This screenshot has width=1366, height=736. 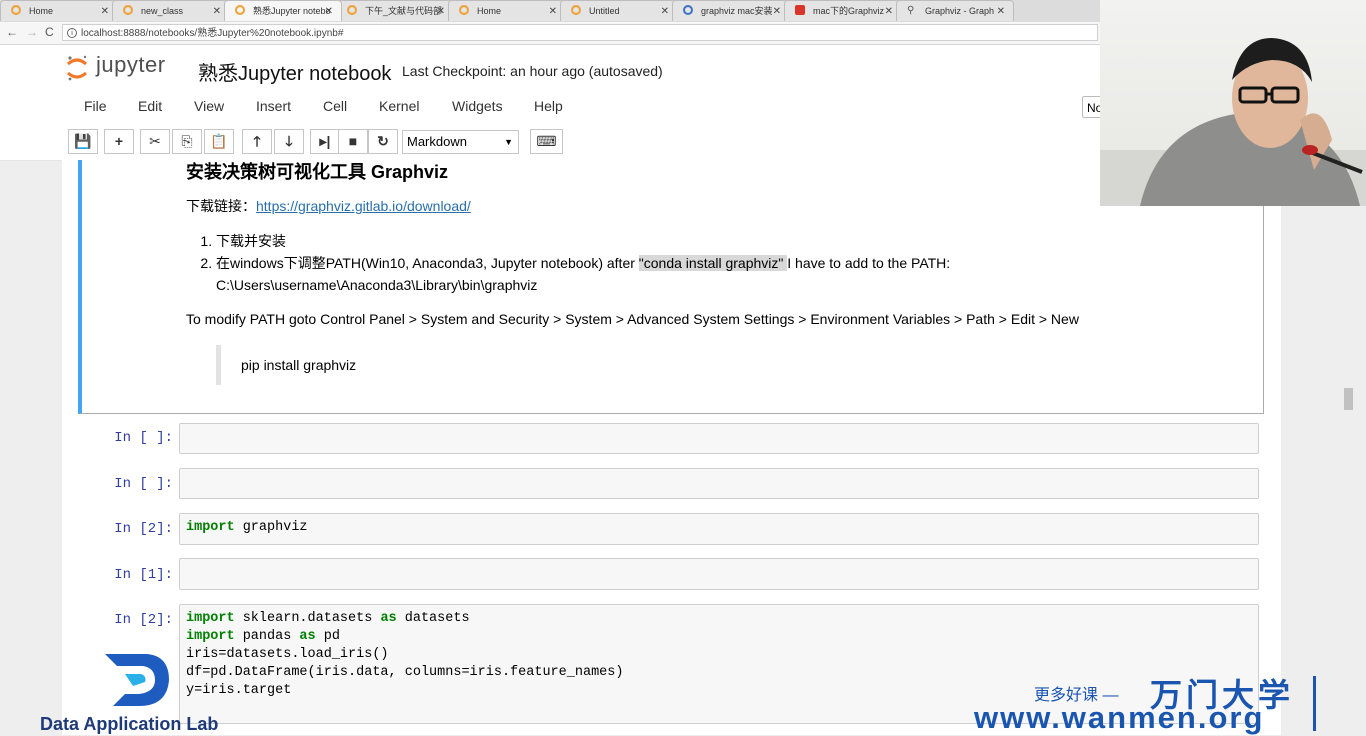 I want to click on stop-icon: ■, so click(x=353, y=141).